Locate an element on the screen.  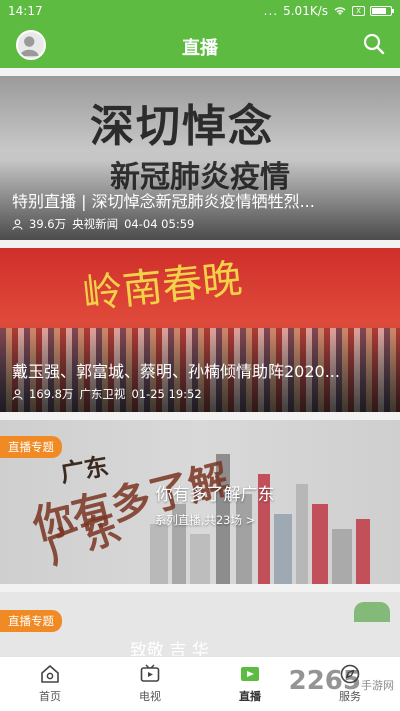
wifi-icon is located at coordinates (340, 11).